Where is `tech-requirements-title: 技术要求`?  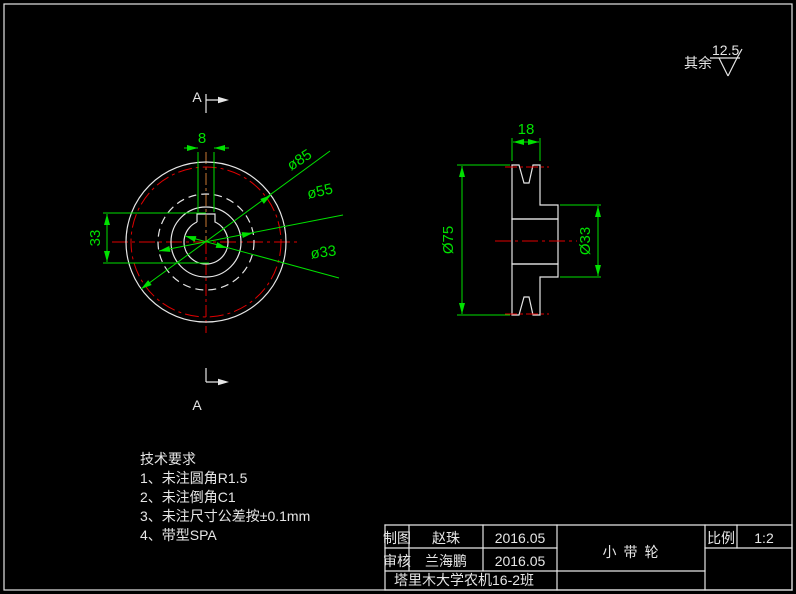 tech-requirements-title: 技术要求 is located at coordinates (168, 459).